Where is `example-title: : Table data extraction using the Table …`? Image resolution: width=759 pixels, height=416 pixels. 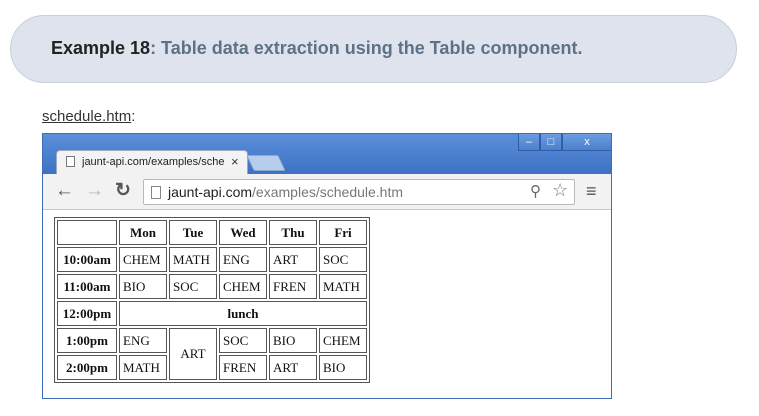 example-title: : Table data extraction using the Table … is located at coordinates (366, 48).